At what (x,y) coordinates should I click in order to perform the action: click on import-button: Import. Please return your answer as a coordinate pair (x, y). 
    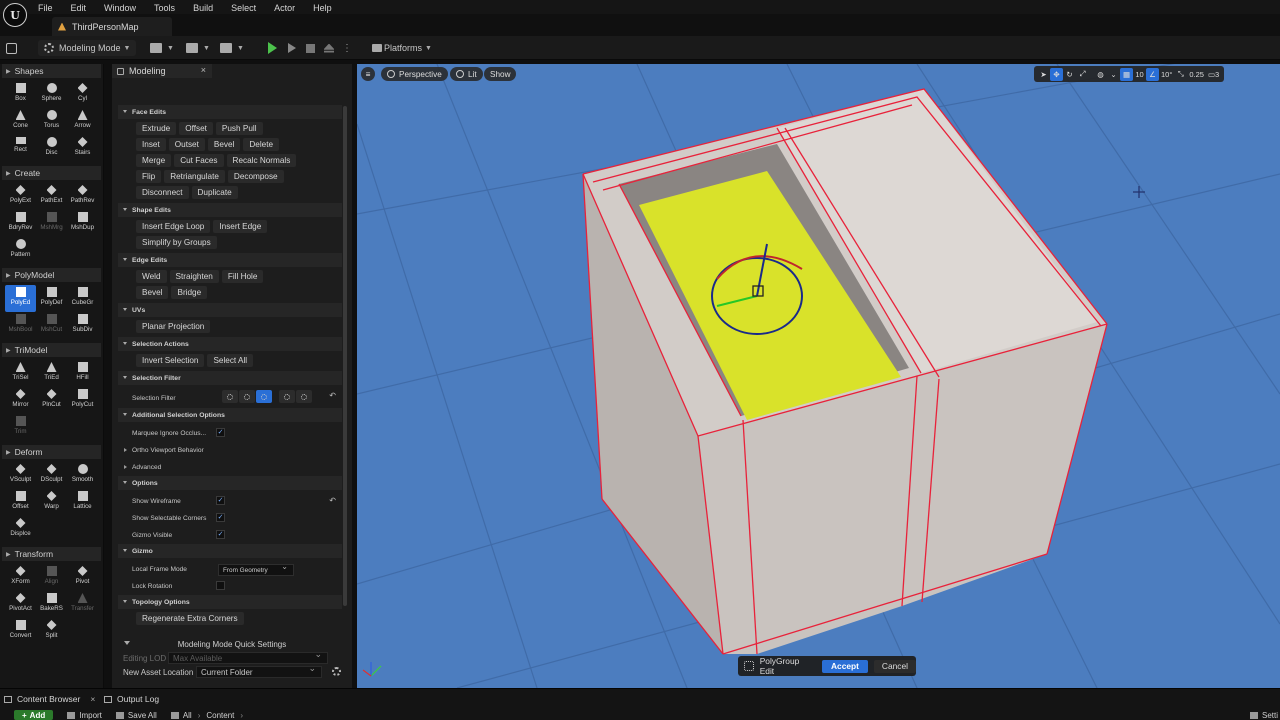
    Looking at the image, I should click on (84, 715).